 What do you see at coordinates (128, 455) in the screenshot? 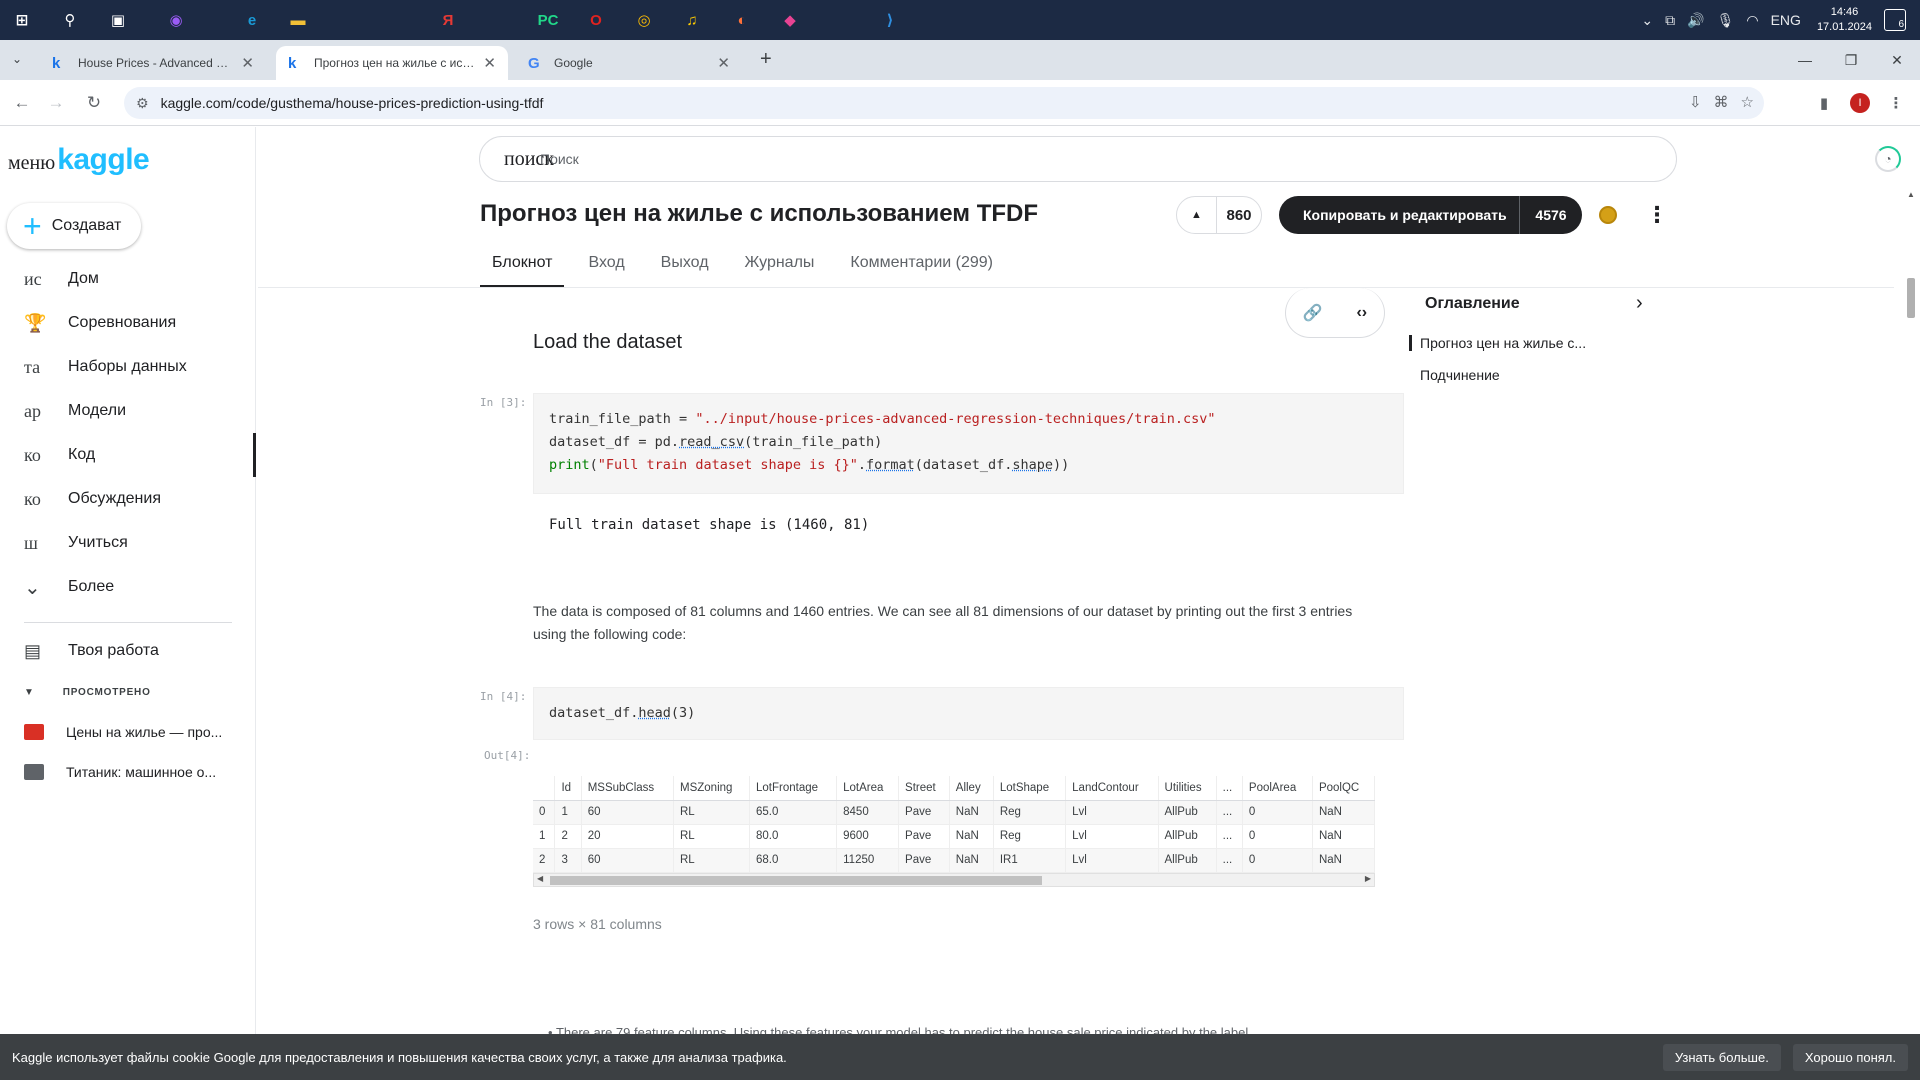
I see `sidebar-item-code: ко Код` at bounding box center [128, 455].